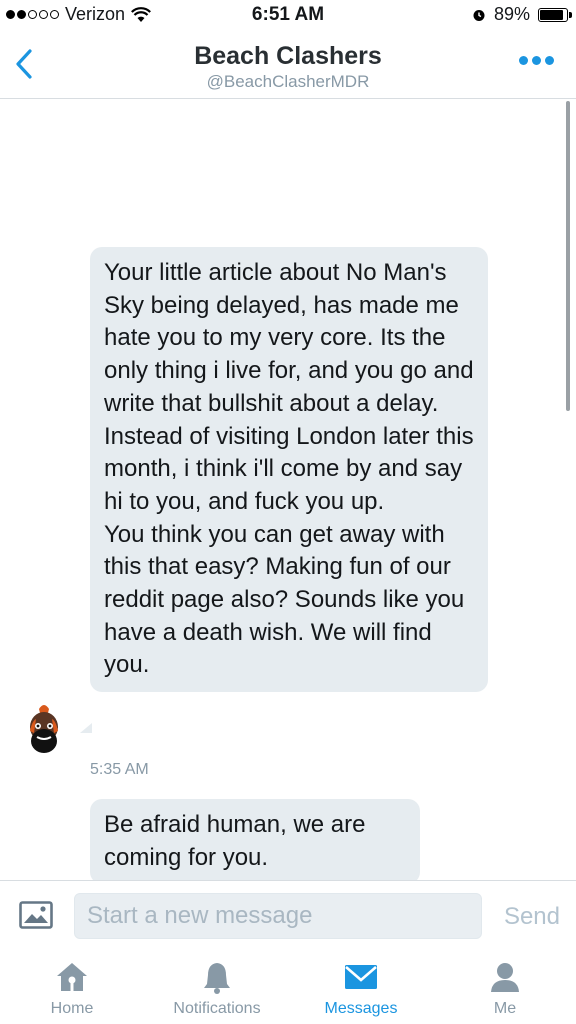 This screenshot has width=576, height=1024. I want to click on tab-messages: Messages, so click(361, 988).